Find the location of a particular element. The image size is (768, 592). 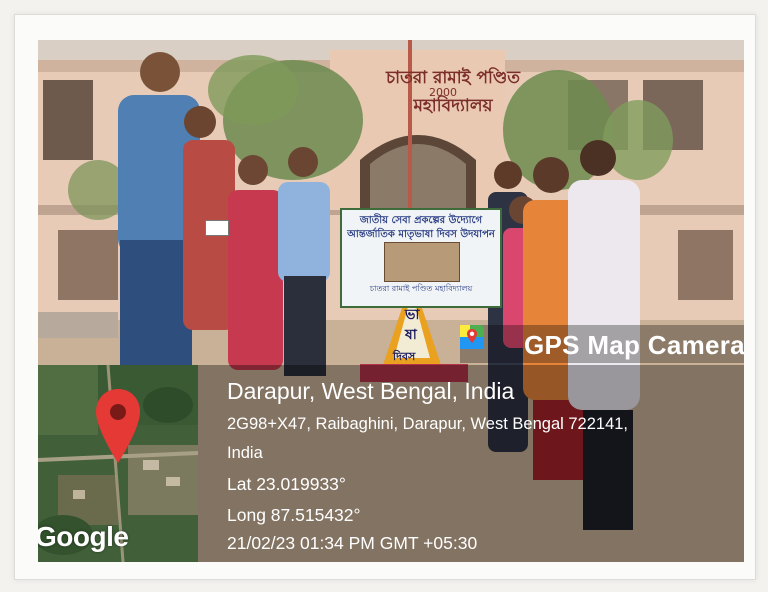

longitude-text: Long 87.515432° is located at coordinates (294, 515).